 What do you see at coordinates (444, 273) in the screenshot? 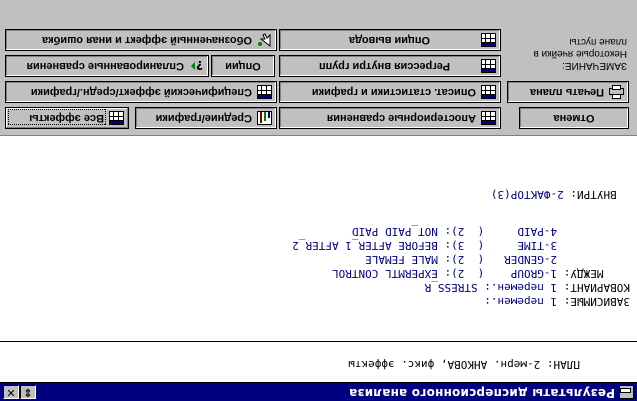
I see `output-value: 1-GROUP ( 2): EXPERMTL CONTROL` at bounding box center [444, 273].